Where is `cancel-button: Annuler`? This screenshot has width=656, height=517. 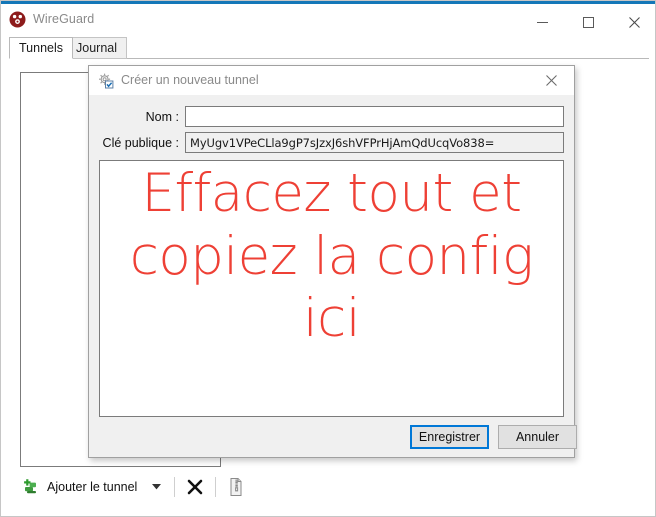
cancel-button: Annuler is located at coordinates (537, 437).